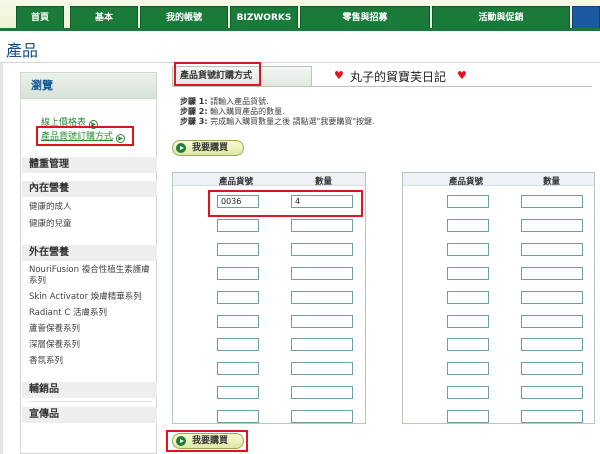  I want to click on sidebar-header: 瀏覽, so click(88, 86).